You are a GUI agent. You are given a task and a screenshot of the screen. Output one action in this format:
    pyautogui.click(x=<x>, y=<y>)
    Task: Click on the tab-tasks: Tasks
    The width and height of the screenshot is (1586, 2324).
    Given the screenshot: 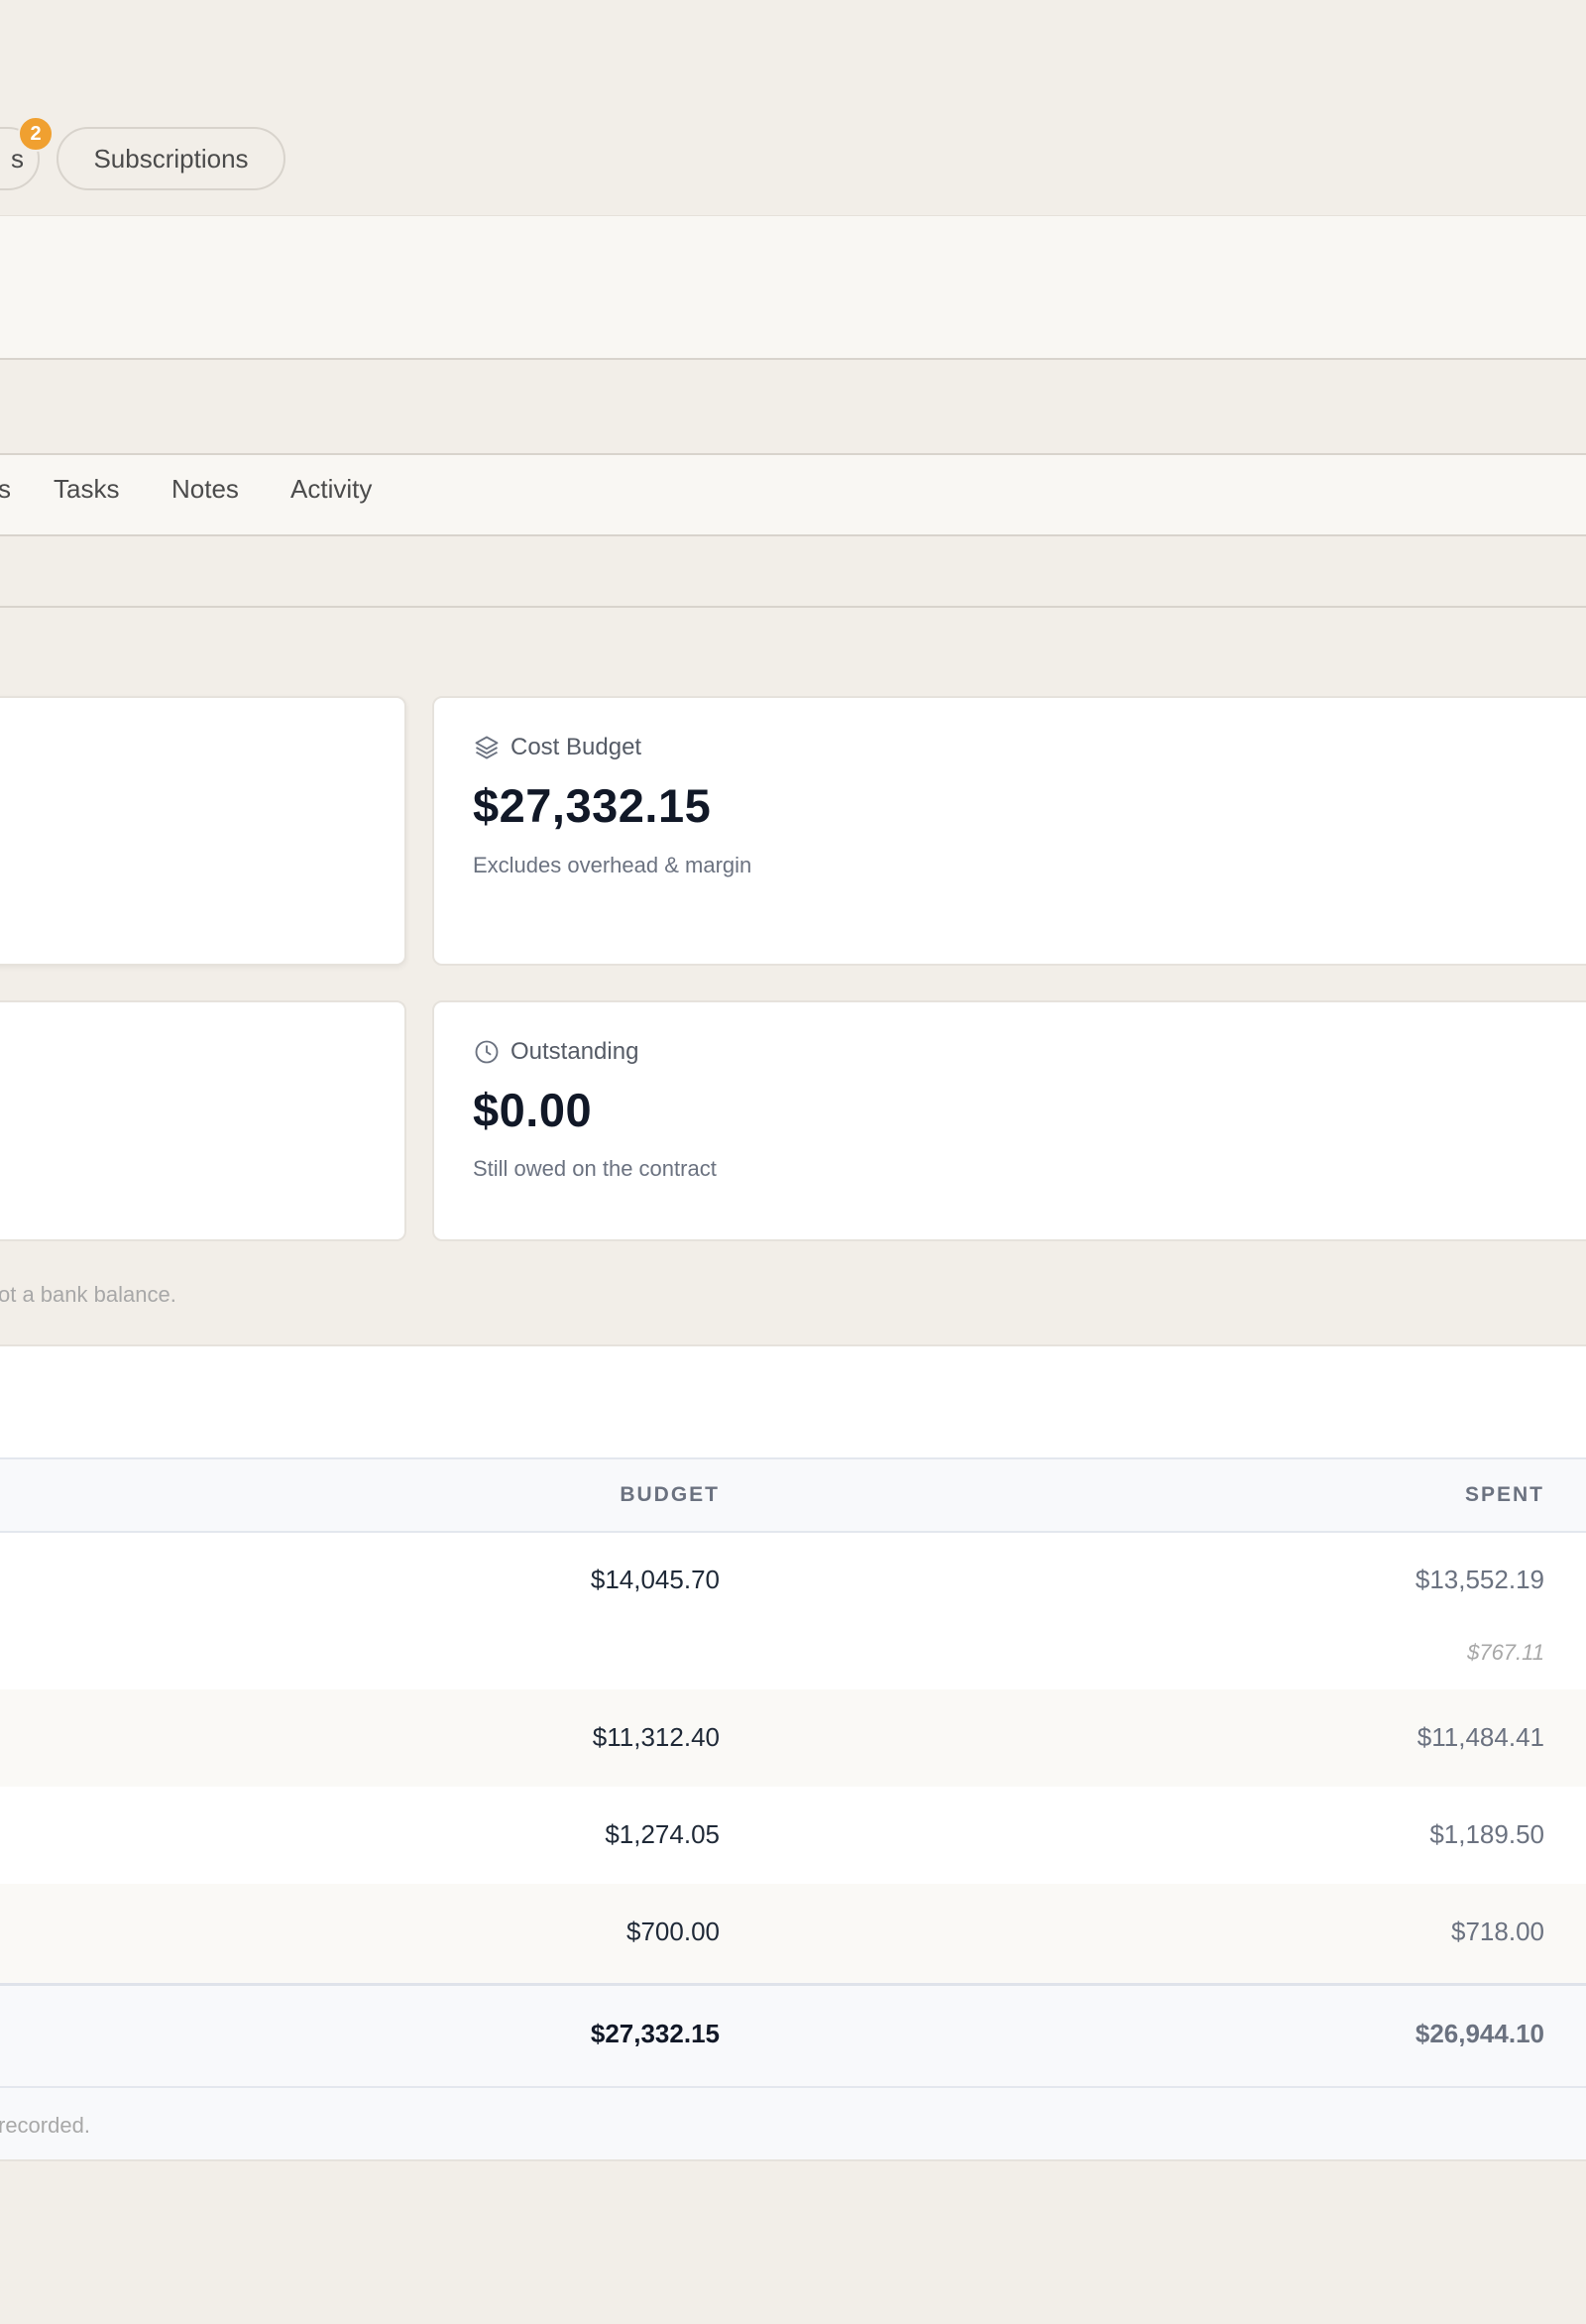 What is the action you would take?
    pyautogui.click(x=86, y=489)
    